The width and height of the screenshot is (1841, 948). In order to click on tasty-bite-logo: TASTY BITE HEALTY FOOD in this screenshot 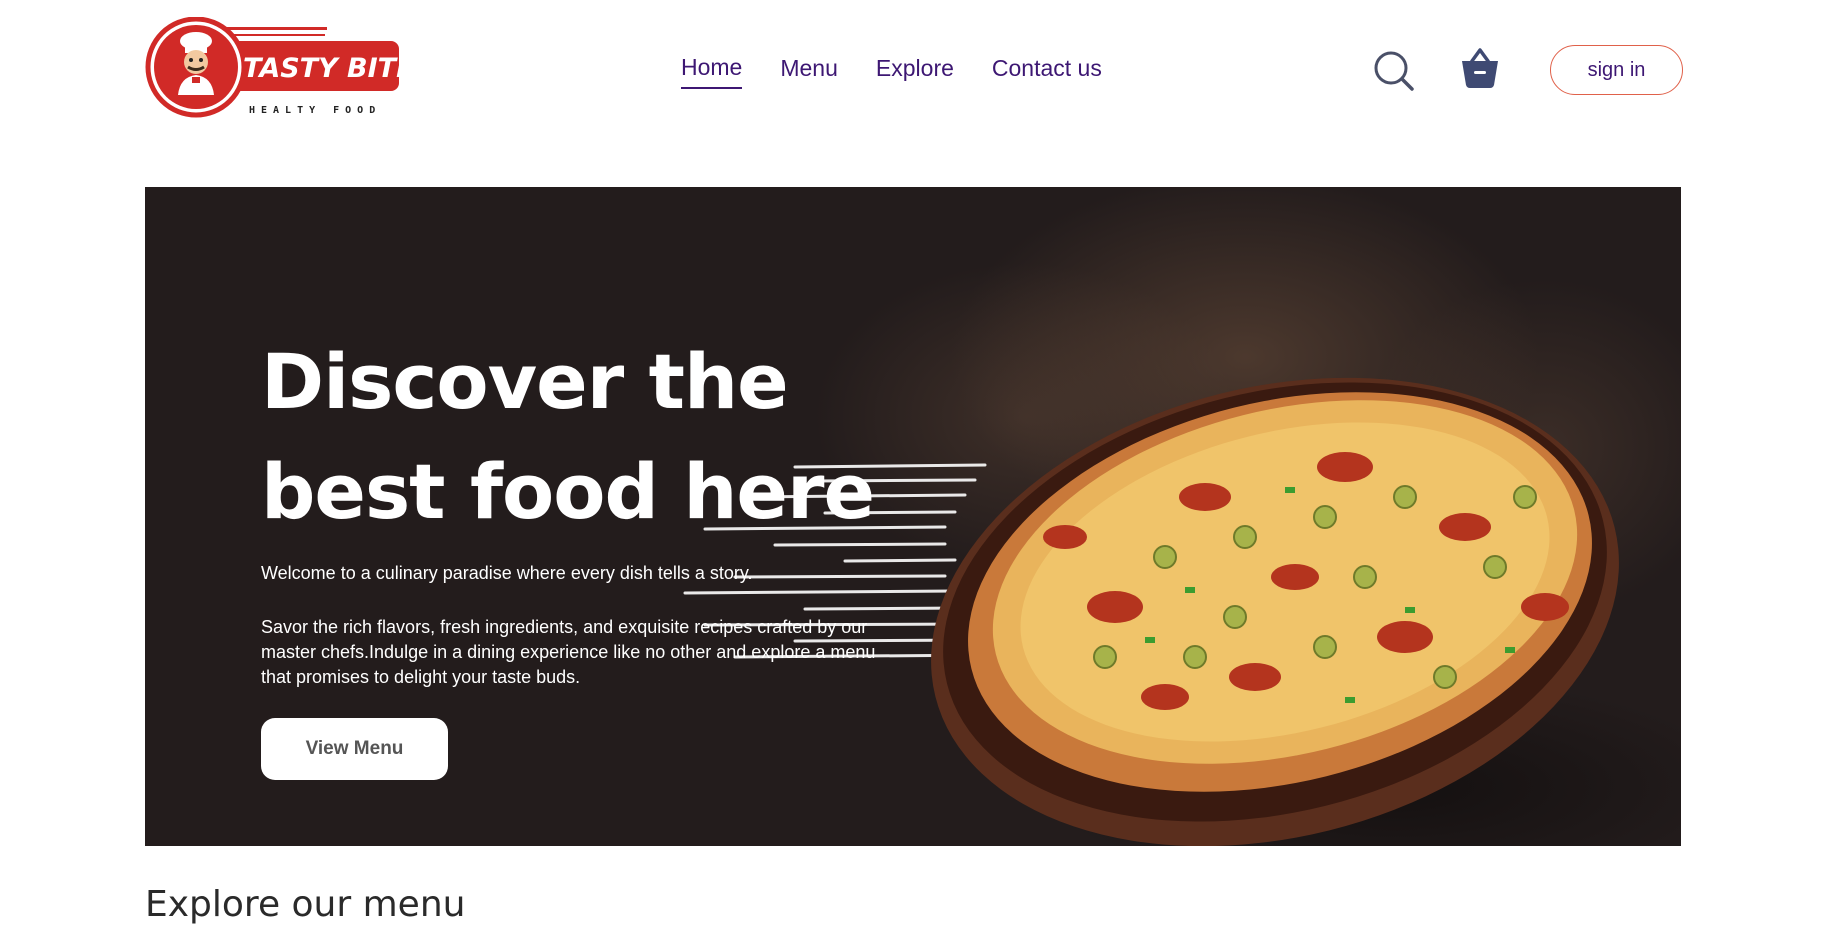, I will do `click(273, 68)`.